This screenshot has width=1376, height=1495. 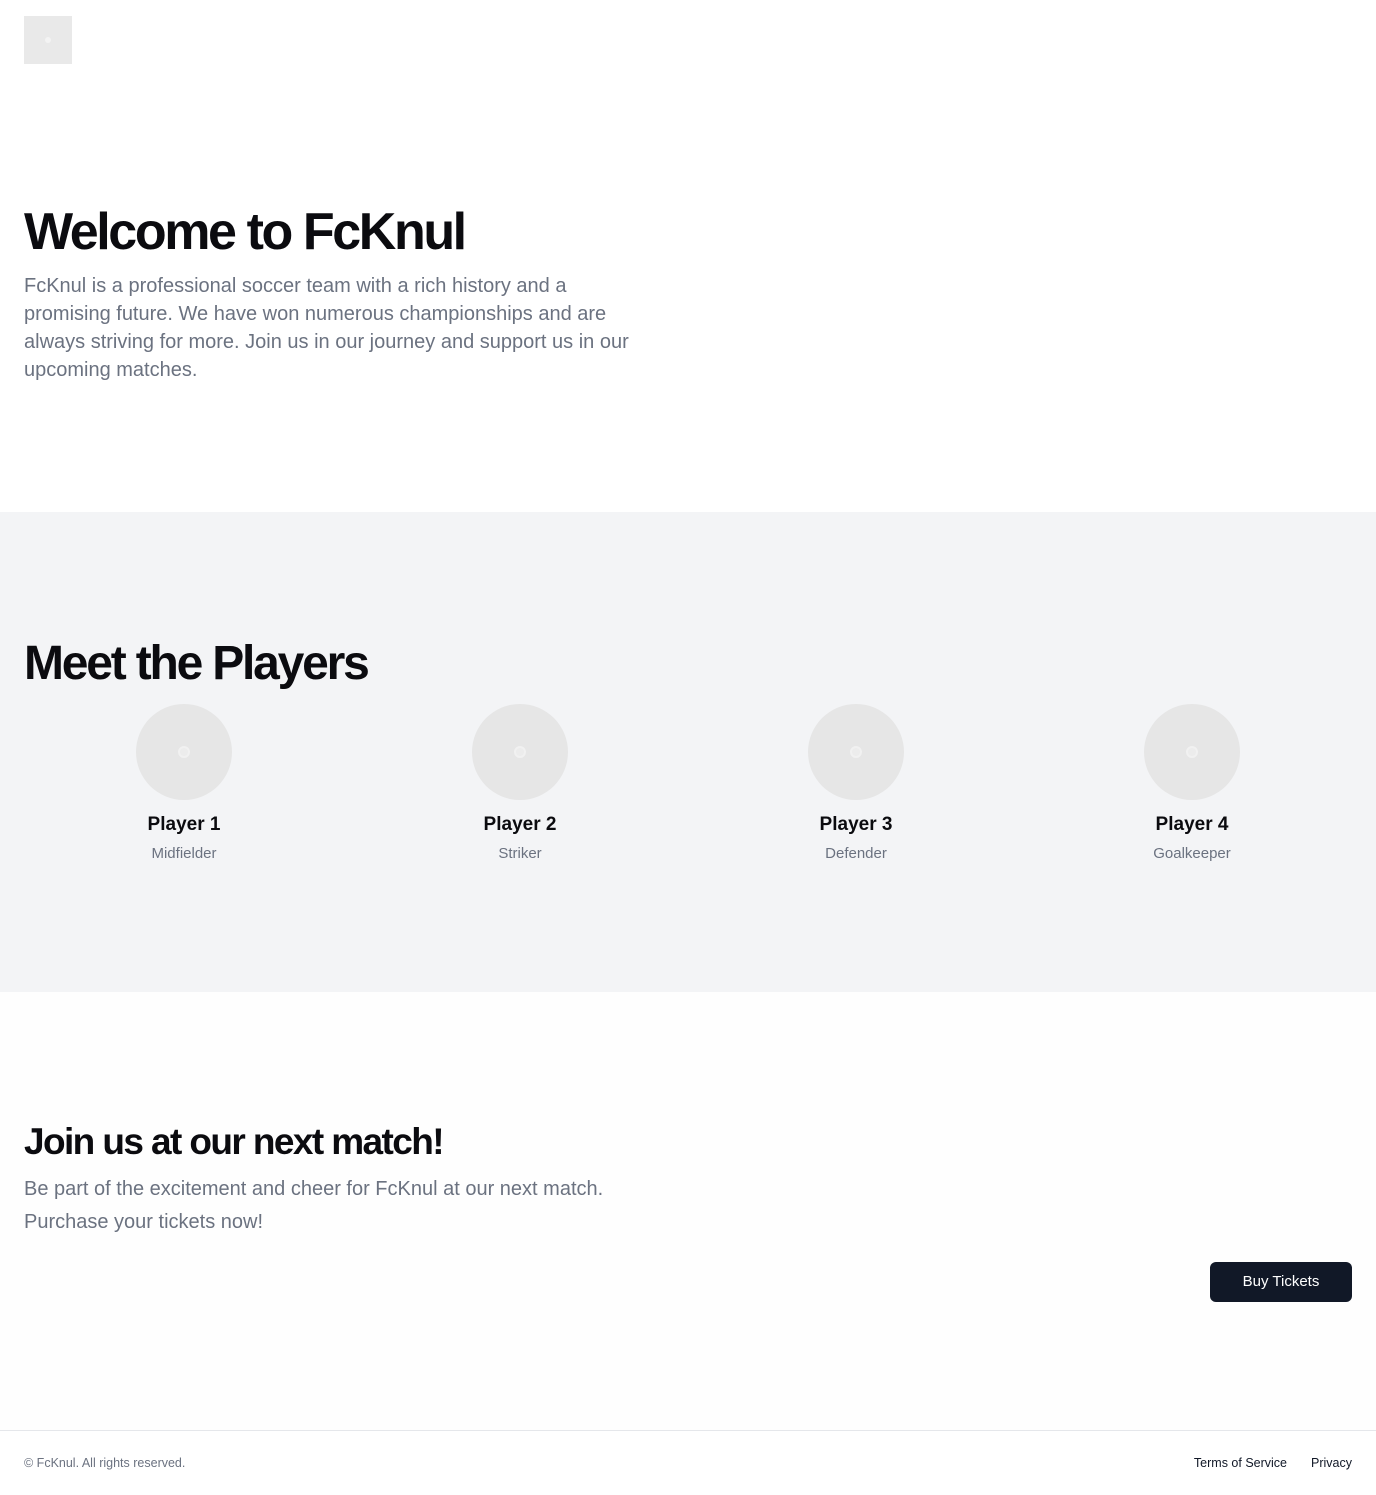 What do you see at coordinates (520, 824) in the screenshot?
I see `player-name: Player 2` at bounding box center [520, 824].